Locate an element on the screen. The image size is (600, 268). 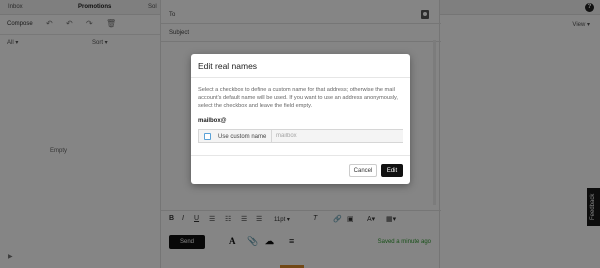
custom-name-row: Use custom name is located at coordinates (300, 136).